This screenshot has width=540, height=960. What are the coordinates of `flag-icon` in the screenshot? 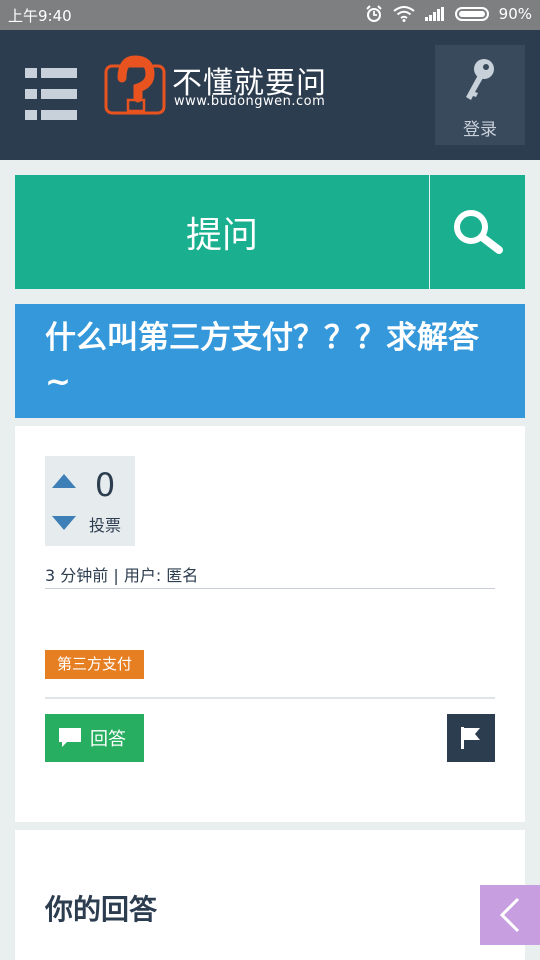 It's located at (470, 738).